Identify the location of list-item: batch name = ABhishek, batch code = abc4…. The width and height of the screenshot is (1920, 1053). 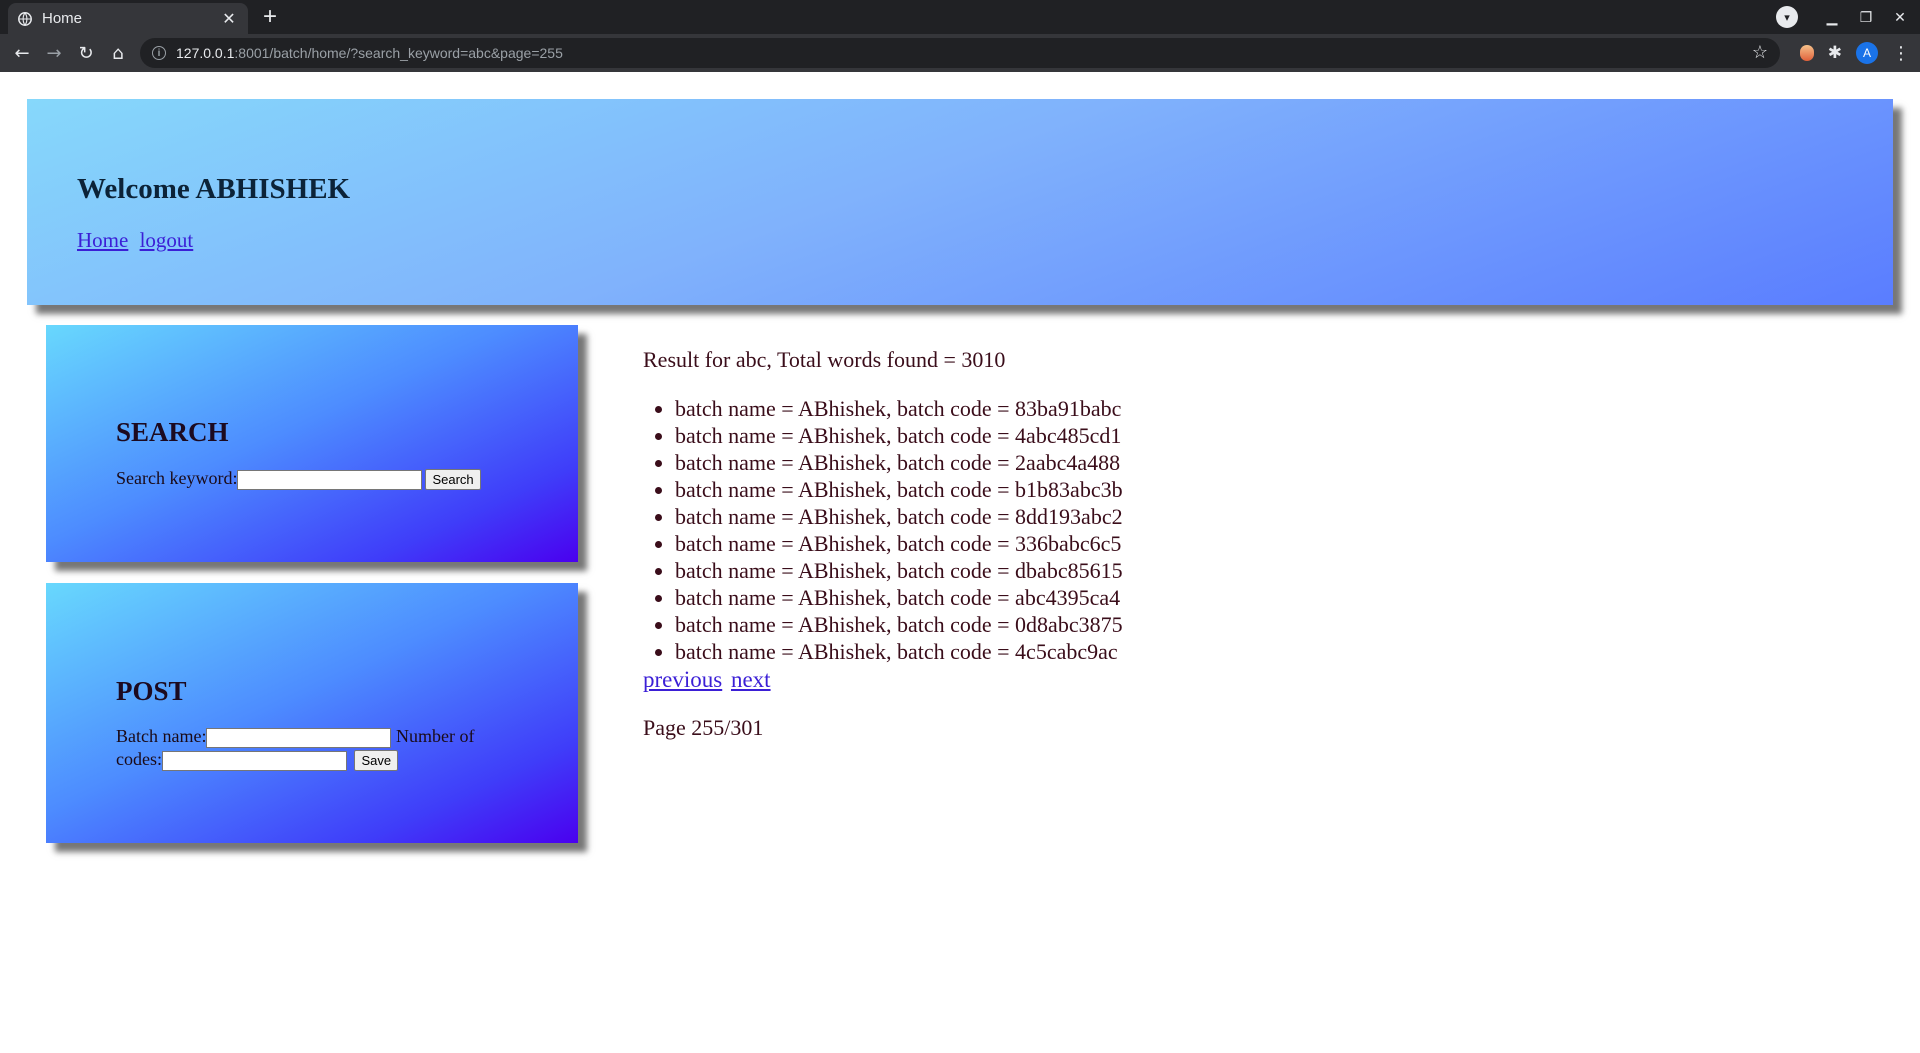
(899, 597).